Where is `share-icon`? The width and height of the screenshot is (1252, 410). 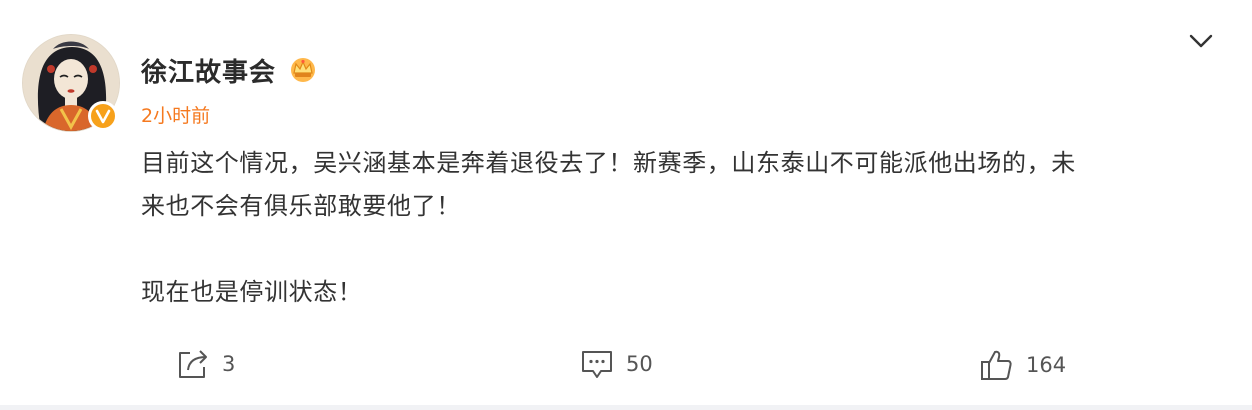
share-icon is located at coordinates (193, 364).